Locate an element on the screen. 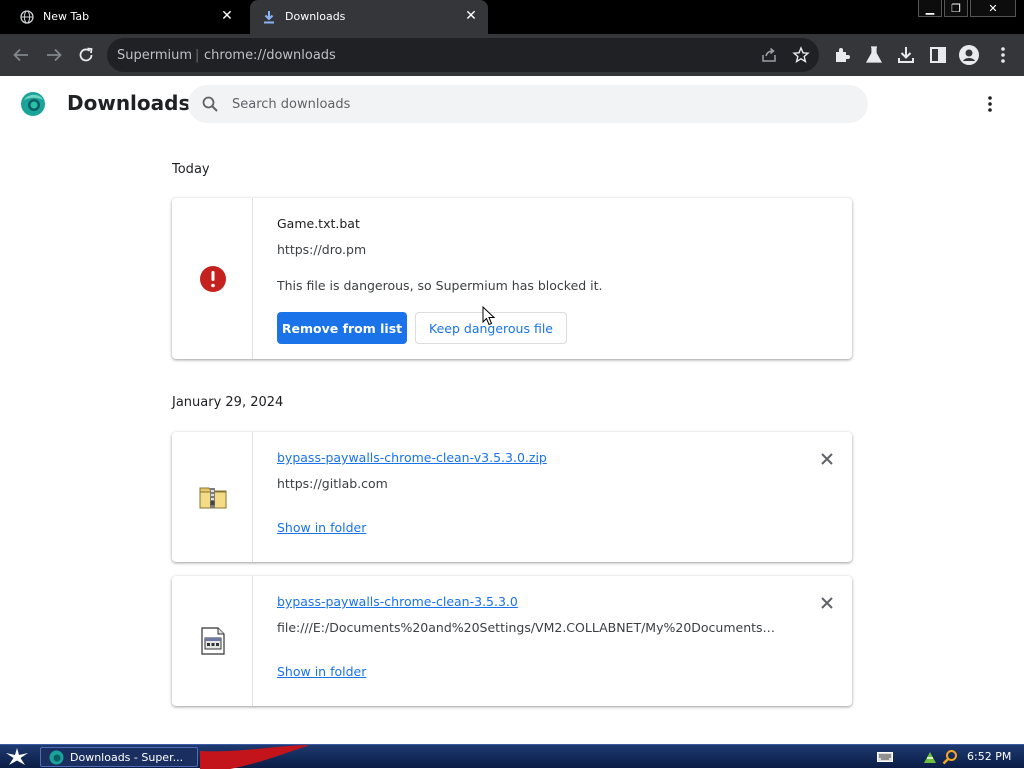  search-tray-icon is located at coordinates (950, 757).